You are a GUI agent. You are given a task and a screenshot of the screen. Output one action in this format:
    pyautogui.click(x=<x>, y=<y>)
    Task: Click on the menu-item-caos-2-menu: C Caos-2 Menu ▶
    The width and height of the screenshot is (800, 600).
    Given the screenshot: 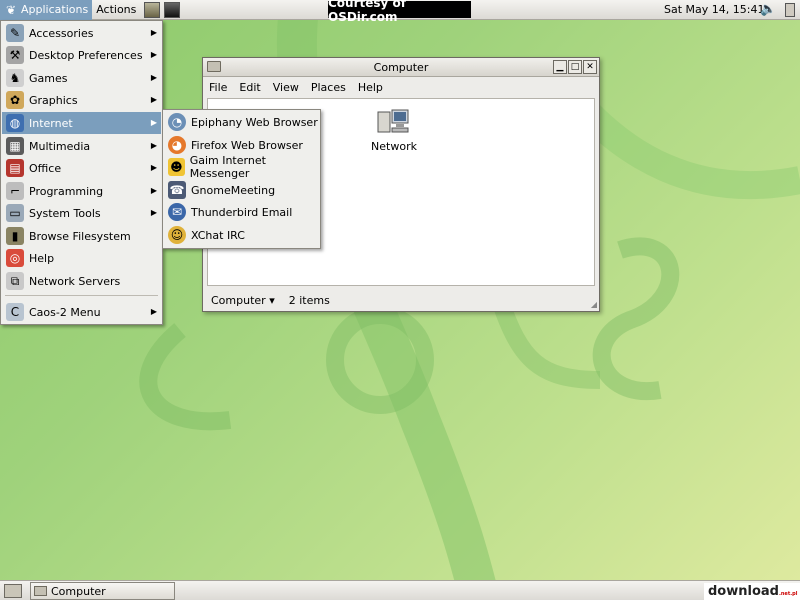 What is the action you would take?
    pyautogui.click(x=81, y=312)
    